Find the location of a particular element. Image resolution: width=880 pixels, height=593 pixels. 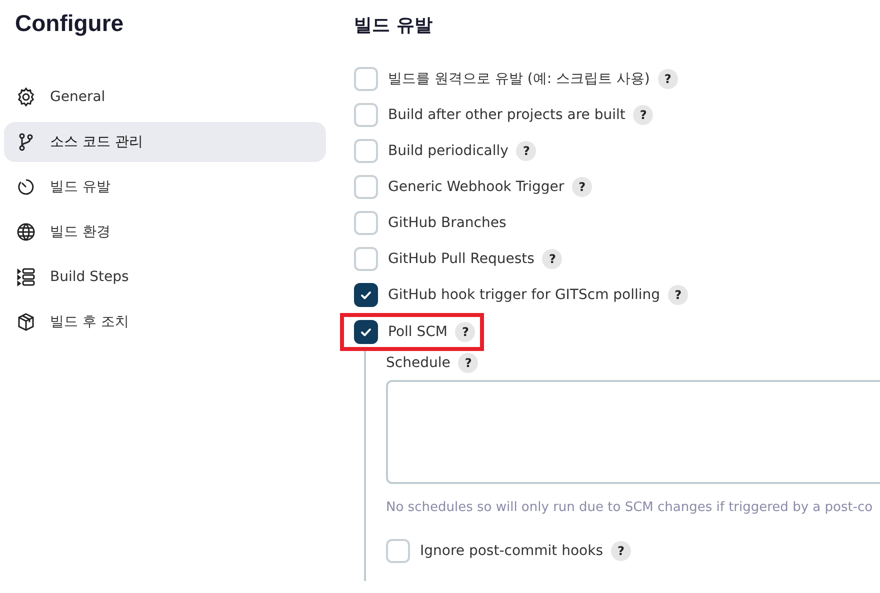

sidebar-item: 빌드 유발 is located at coordinates (165, 187).